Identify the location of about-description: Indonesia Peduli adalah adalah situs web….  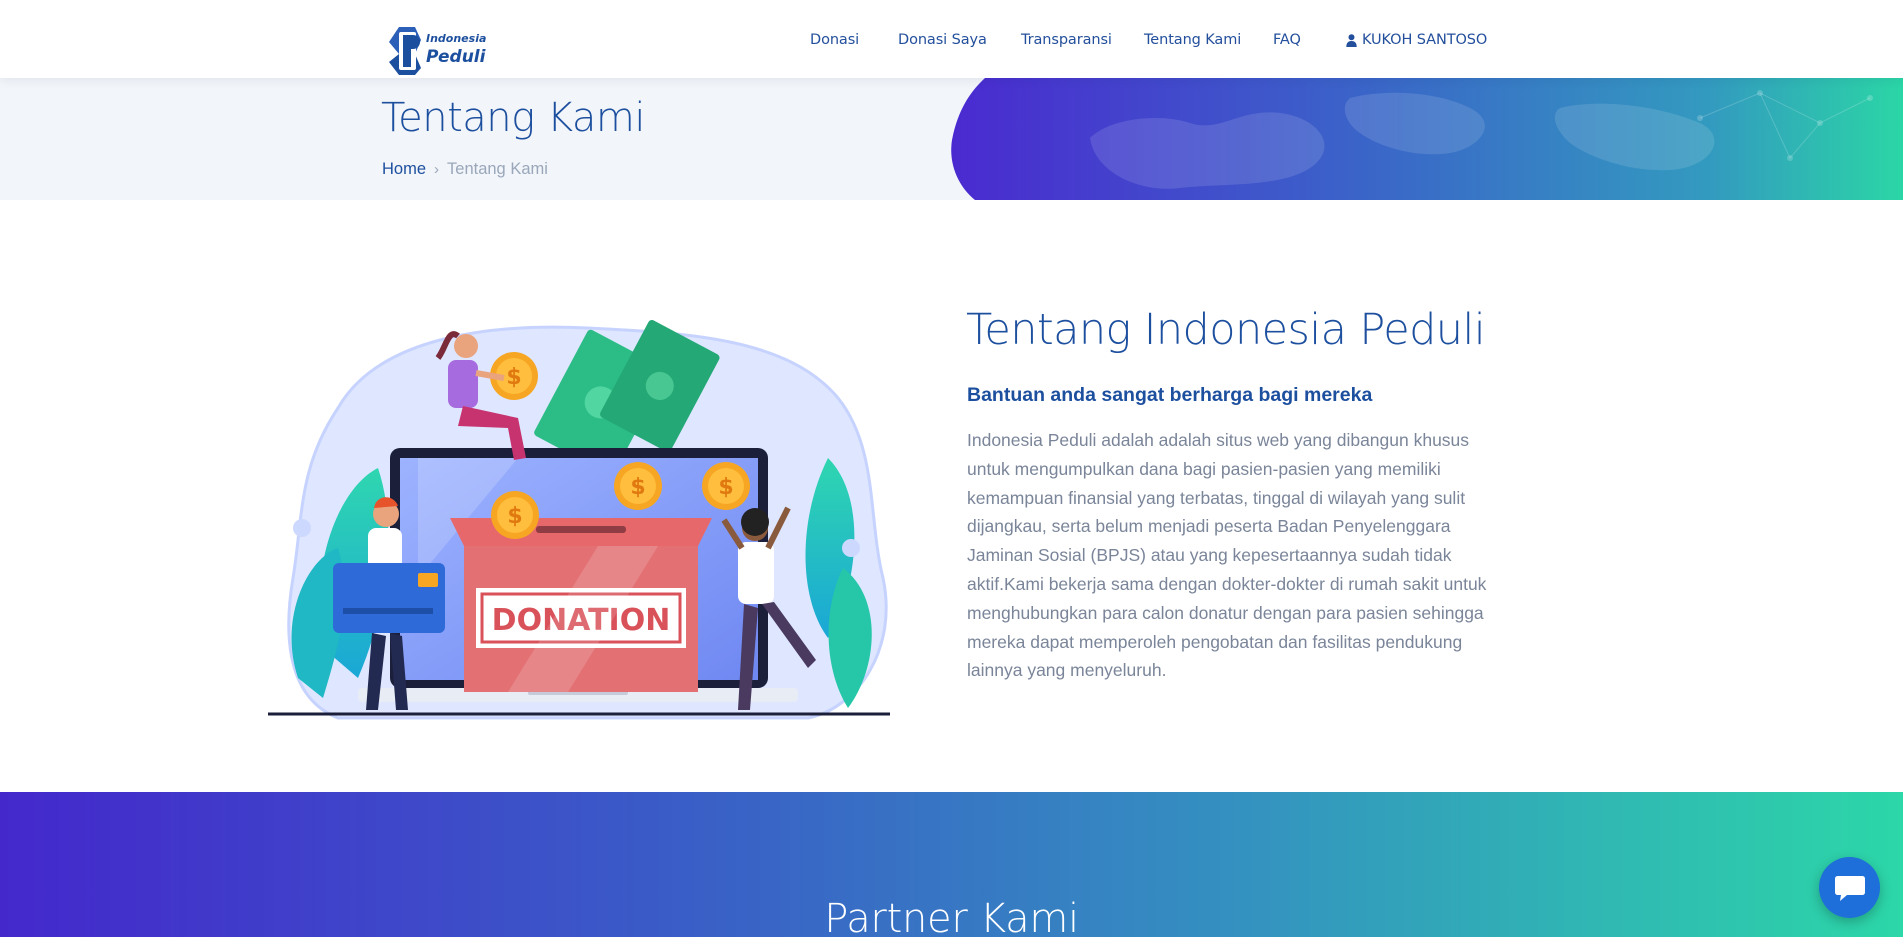
(1227, 555).